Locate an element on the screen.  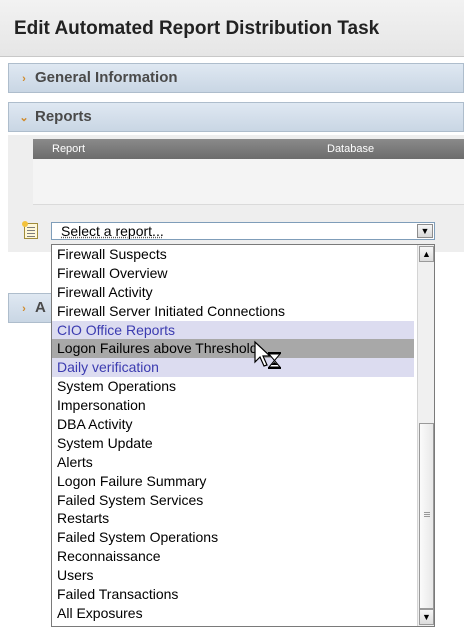
scrollbar-thumb is located at coordinates (426, 516).